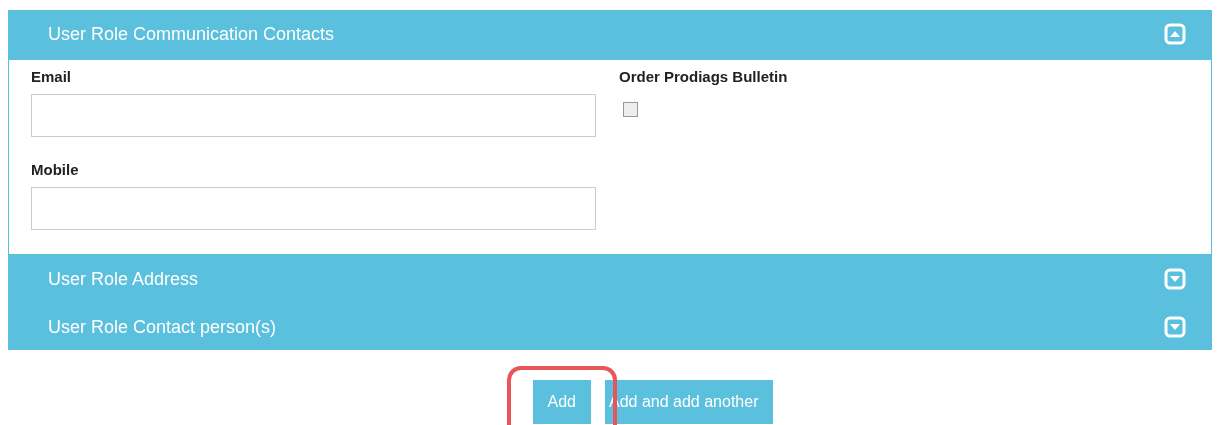 Image resolution: width=1222 pixels, height=425 pixels. What do you see at coordinates (162, 327) in the screenshot?
I see `section-title: User Role Contact person(s)` at bounding box center [162, 327].